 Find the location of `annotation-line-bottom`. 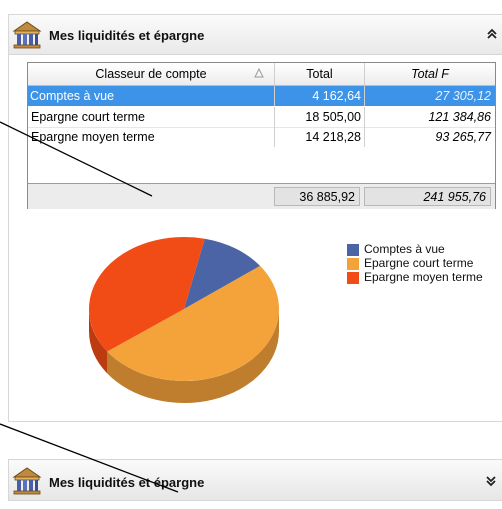

annotation-line-bottom is located at coordinates (89, 458).